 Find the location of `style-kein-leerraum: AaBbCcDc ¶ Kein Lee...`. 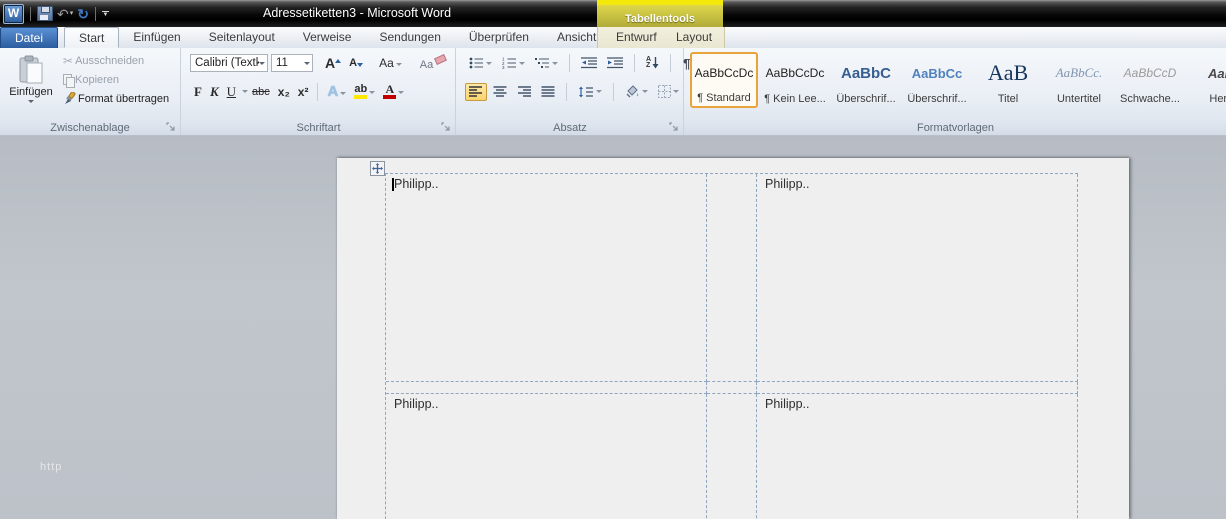

style-kein-leerraum: AaBbCcDc ¶ Kein Lee... is located at coordinates (795, 80).